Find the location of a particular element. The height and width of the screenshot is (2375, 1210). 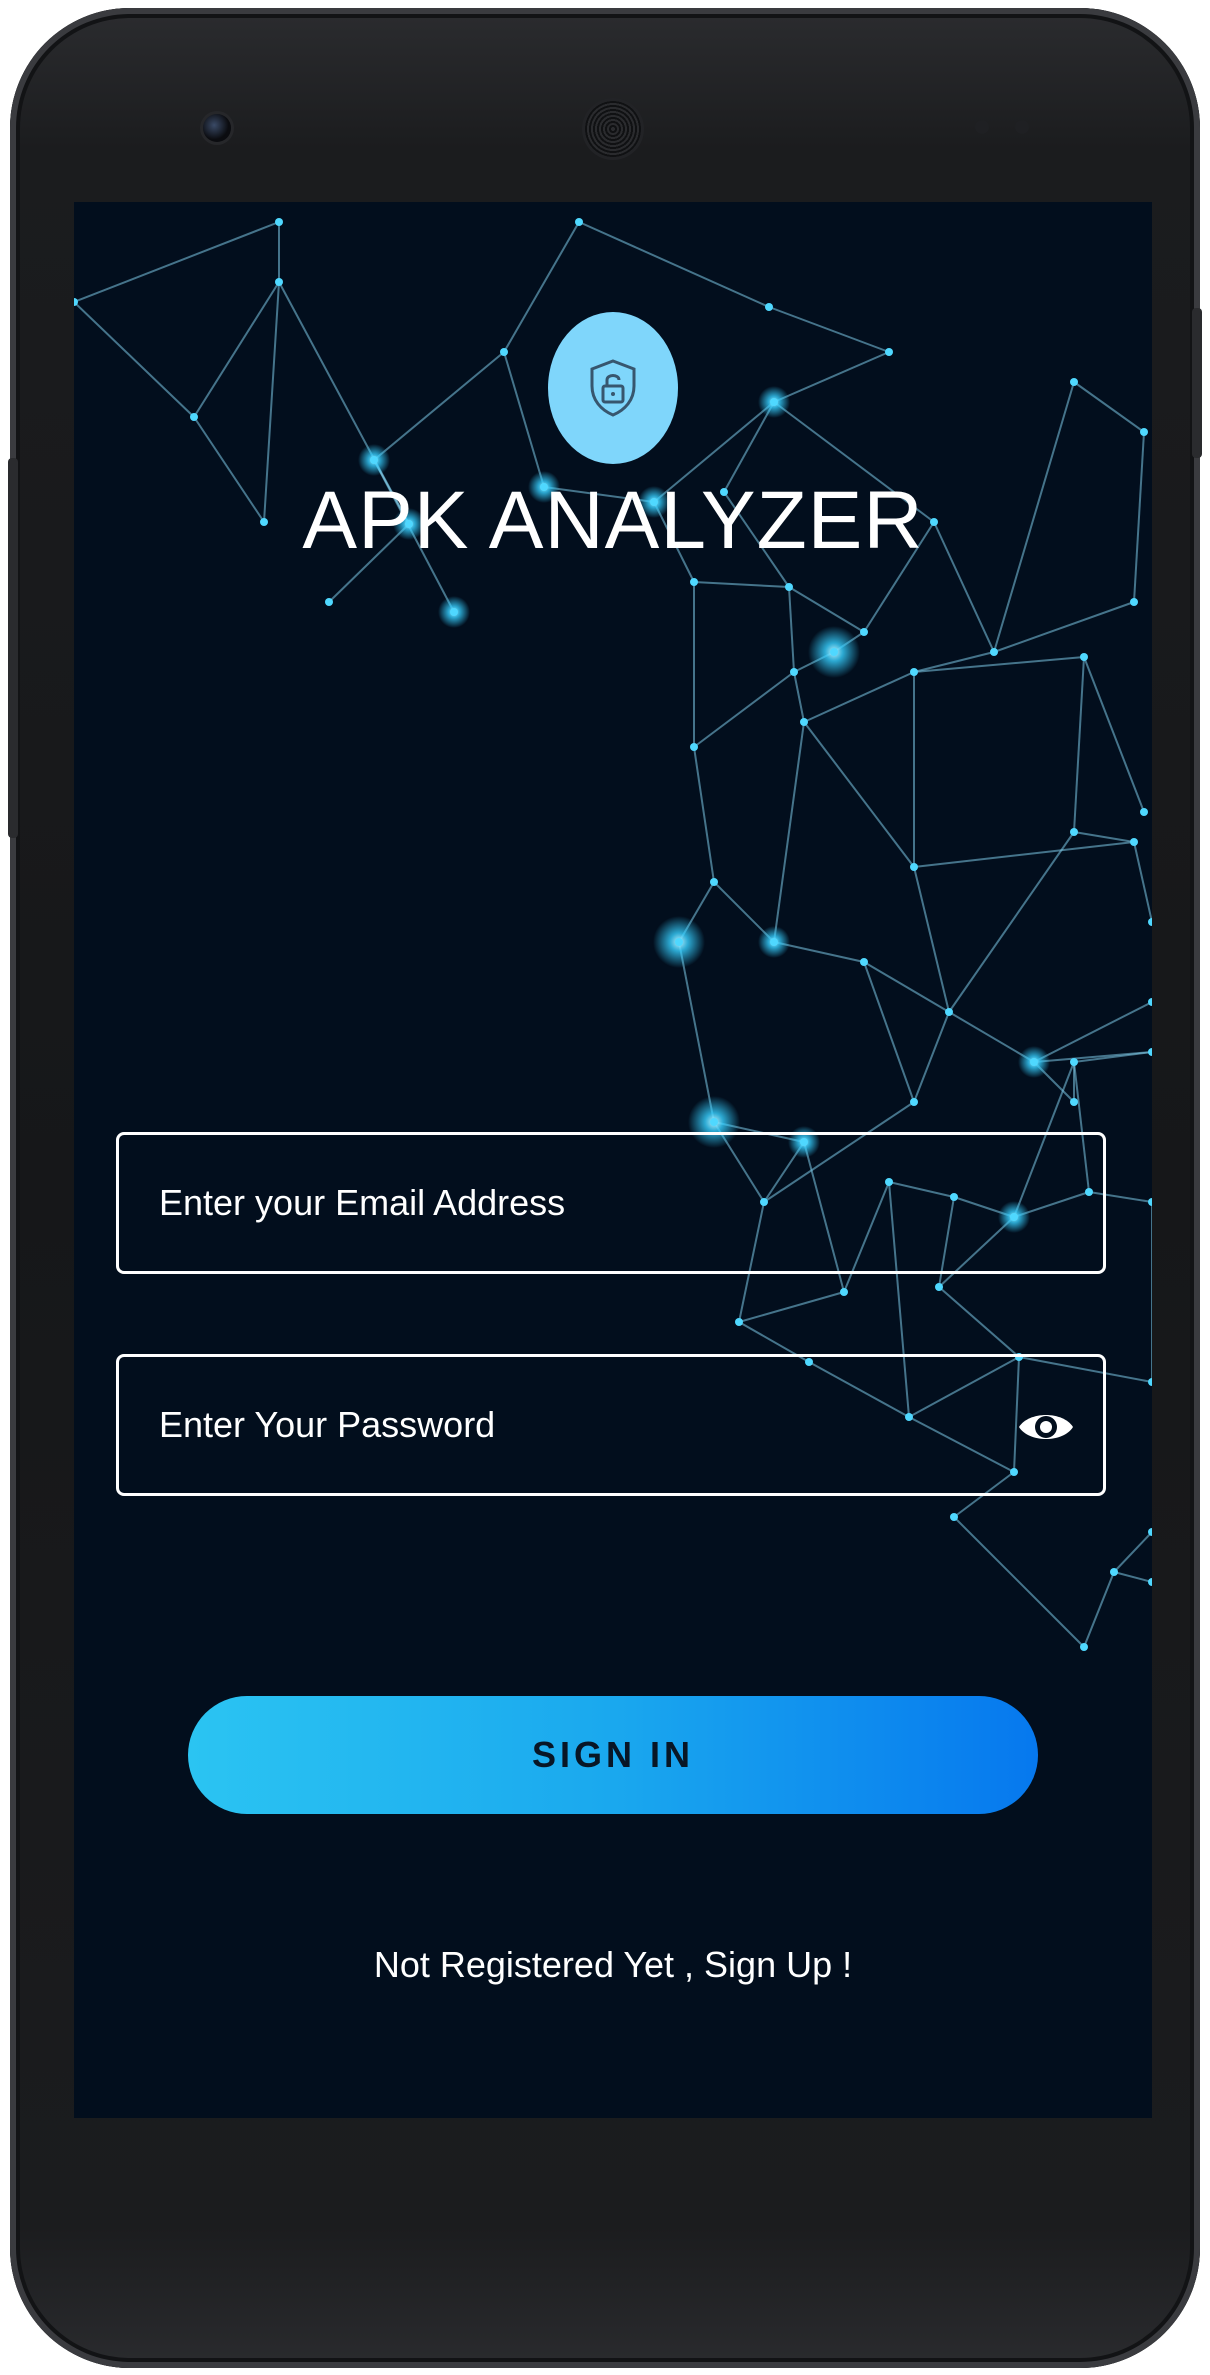

password-visibility-toggle is located at coordinates (1046, 1427).